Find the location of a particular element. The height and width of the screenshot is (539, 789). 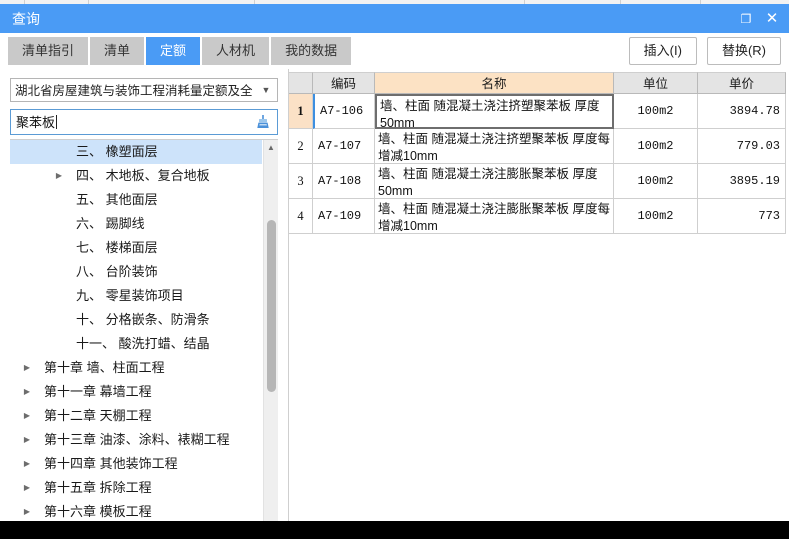

cell-name: 墙、柱面 随混凝土浇注挤塑聚苯板 厚度50mm is located at coordinates (494, 111).